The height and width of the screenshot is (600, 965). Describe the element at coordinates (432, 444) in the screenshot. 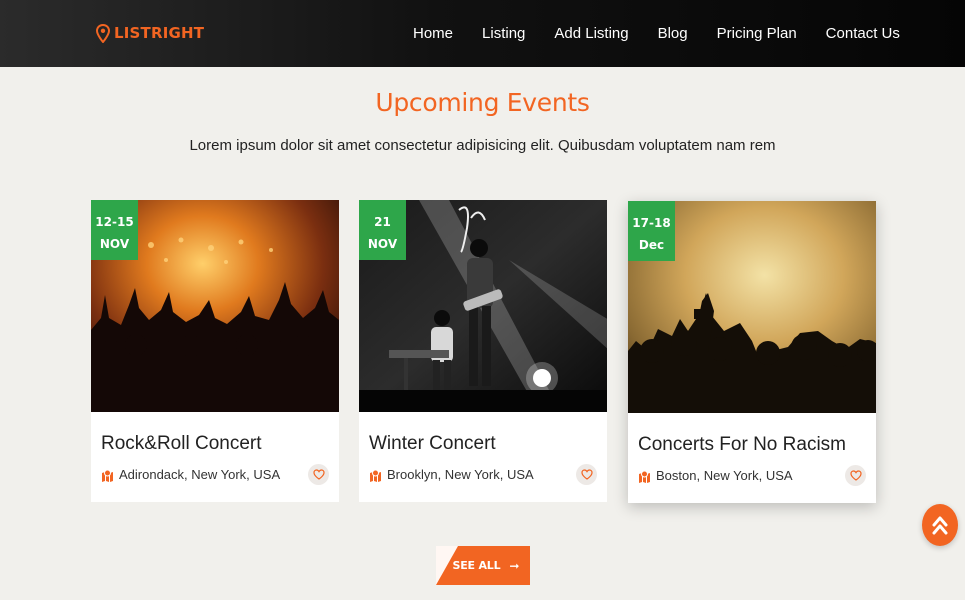

I see `event-title: Winter Concert` at that location.